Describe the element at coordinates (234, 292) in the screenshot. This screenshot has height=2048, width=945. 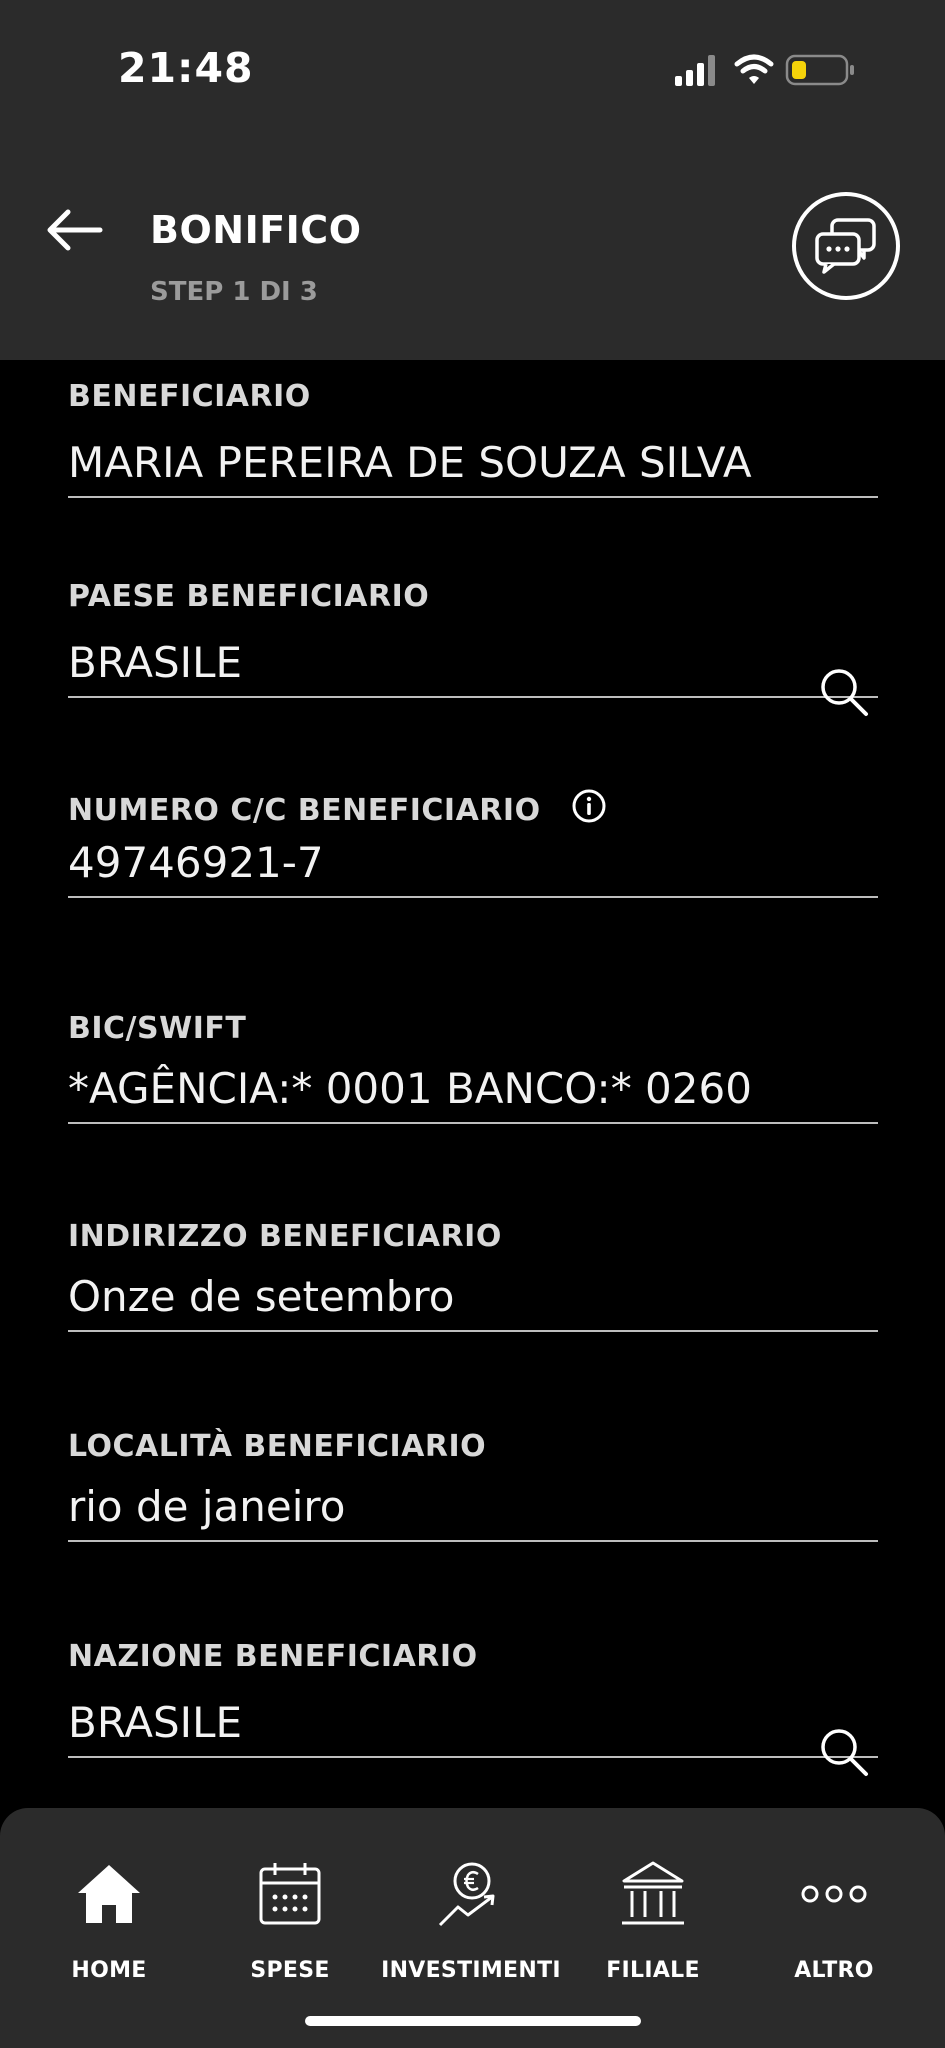
I see `step-indicator: STEP 1 DI 3` at that location.